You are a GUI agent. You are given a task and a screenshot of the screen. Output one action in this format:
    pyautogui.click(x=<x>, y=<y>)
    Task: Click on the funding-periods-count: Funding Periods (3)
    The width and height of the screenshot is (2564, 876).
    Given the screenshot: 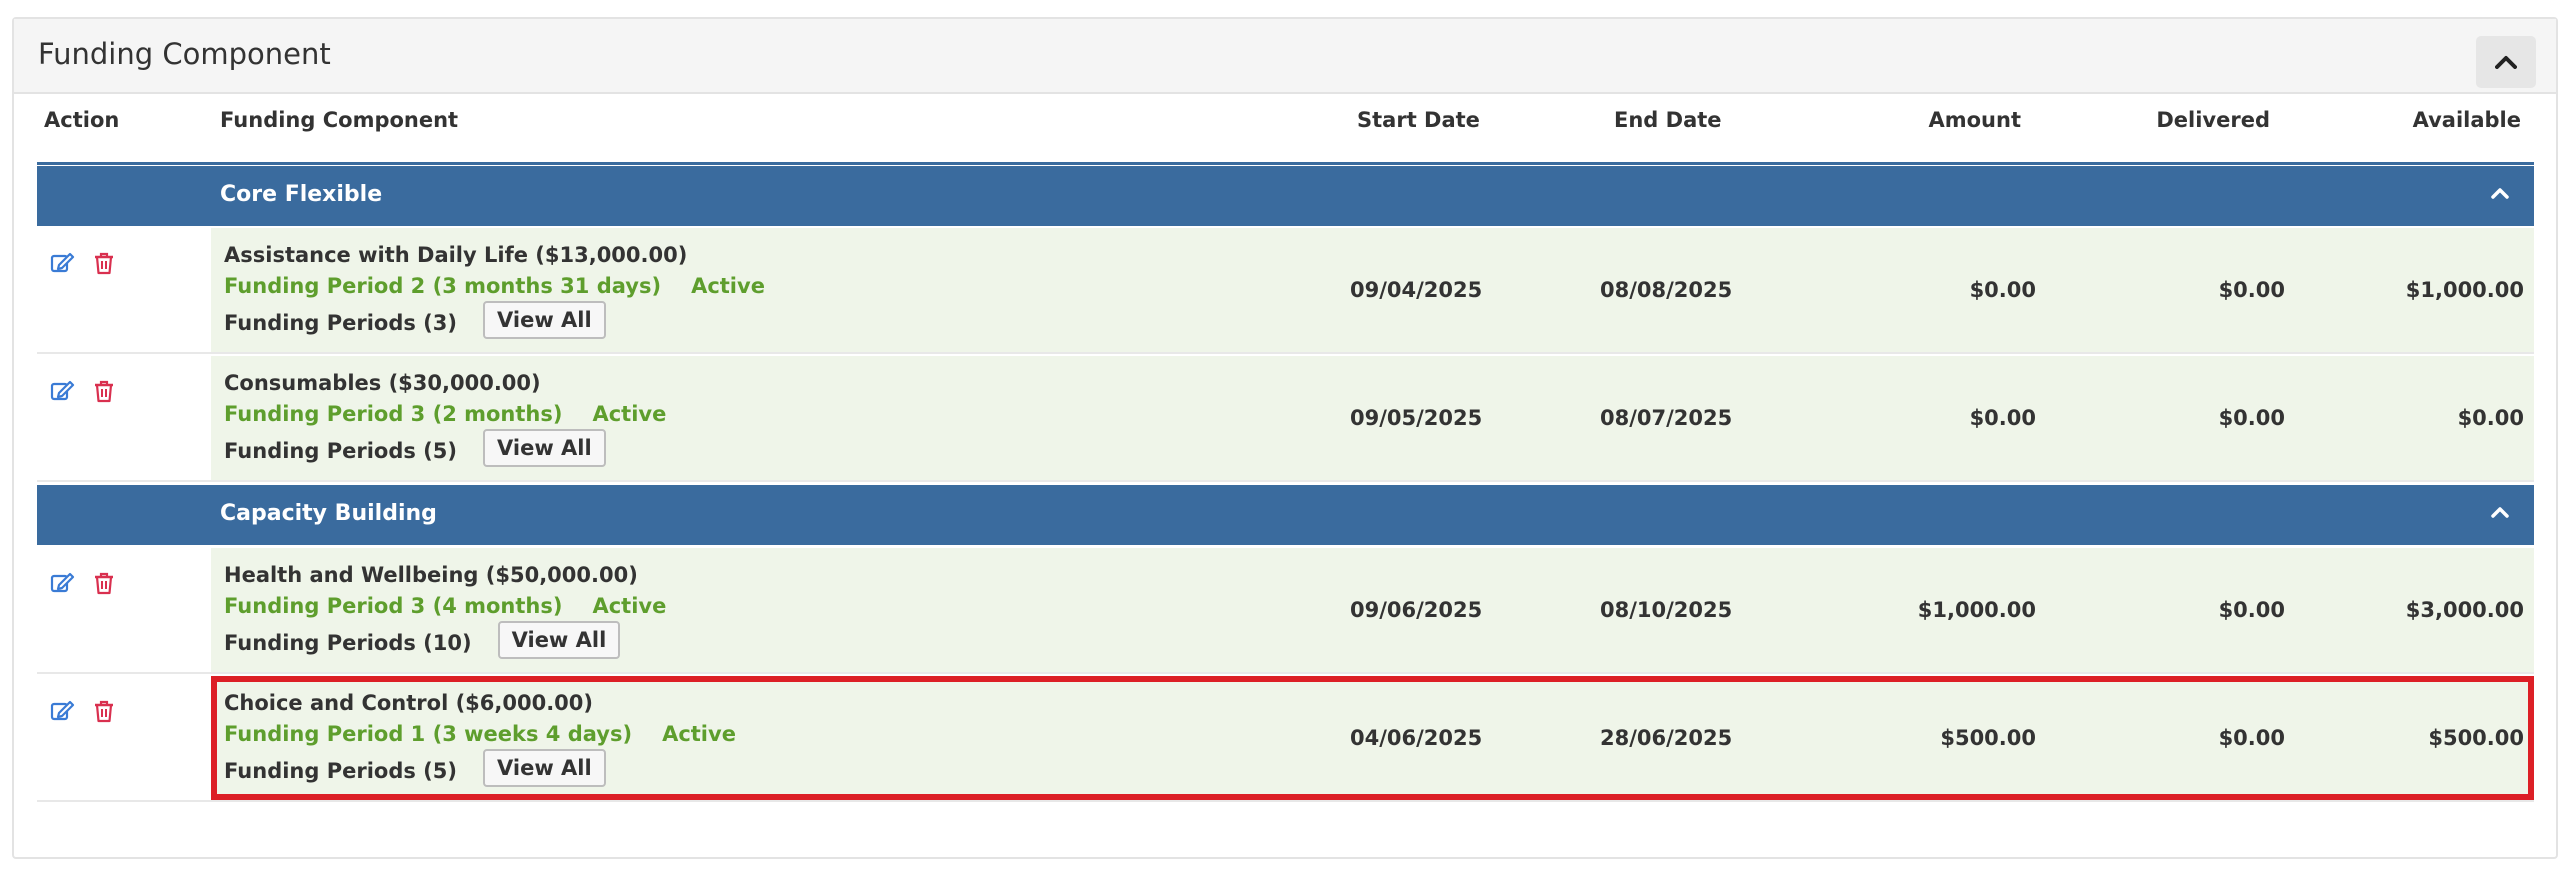 What is the action you would take?
    pyautogui.click(x=340, y=323)
    